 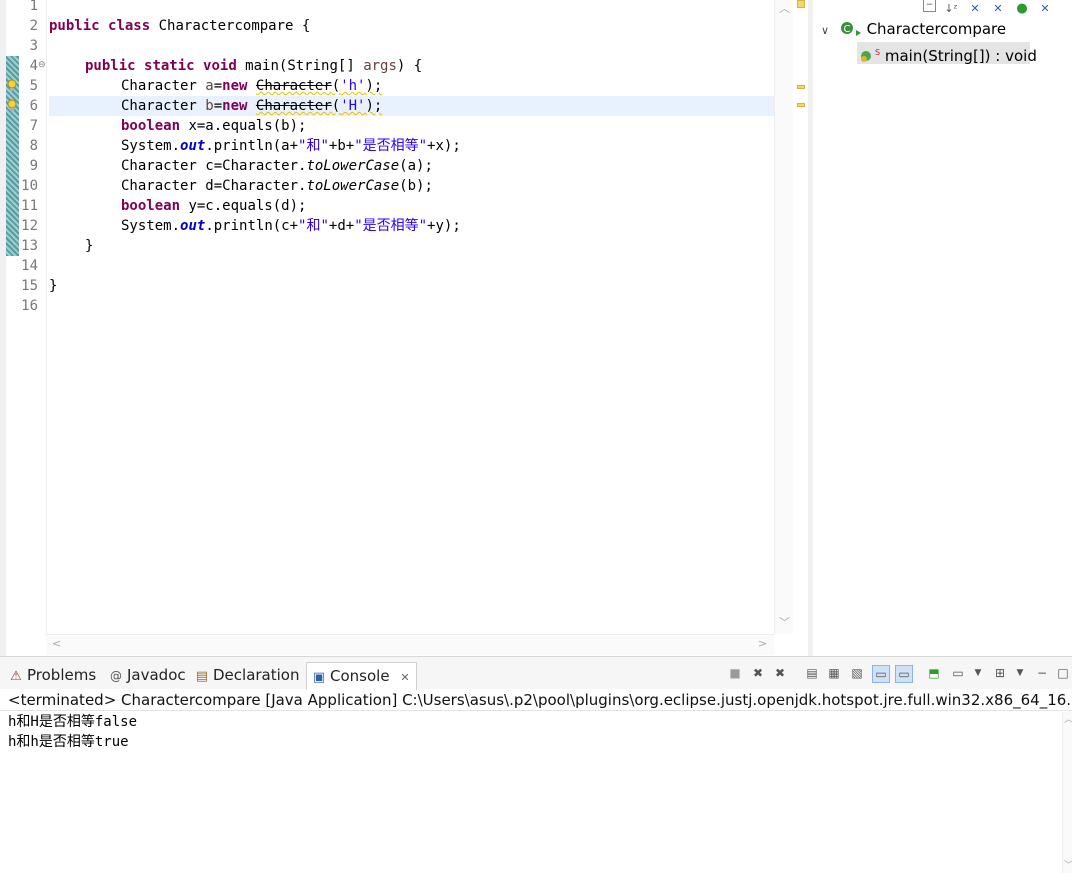 What do you see at coordinates (29, 186) in the screenshot?
I see `line-number: 10` at bounding box center [29, 186].